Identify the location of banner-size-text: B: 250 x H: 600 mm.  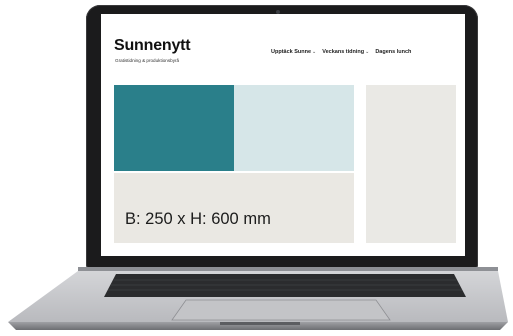
(198, 219).